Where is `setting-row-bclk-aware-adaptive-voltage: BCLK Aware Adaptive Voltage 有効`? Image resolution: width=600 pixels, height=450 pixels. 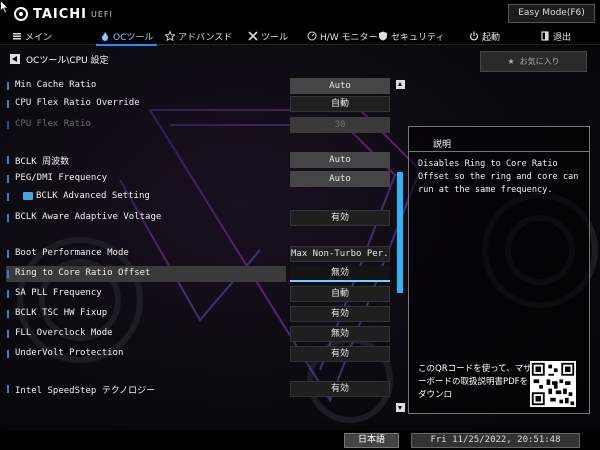 setting-row-bclk-aware-adaptive-voltage: BCLK Aware Adaptive Voltage 有効 is located at coordinates (201, 218).